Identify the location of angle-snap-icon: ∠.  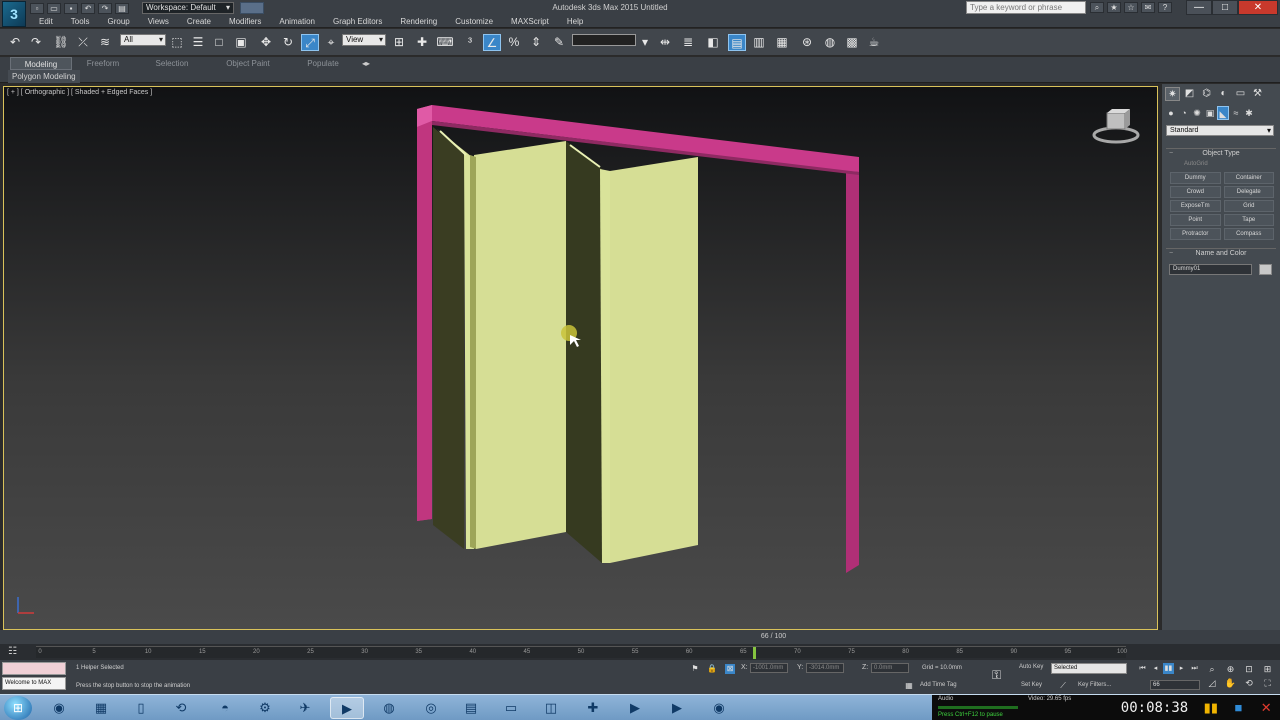
(492, 42).